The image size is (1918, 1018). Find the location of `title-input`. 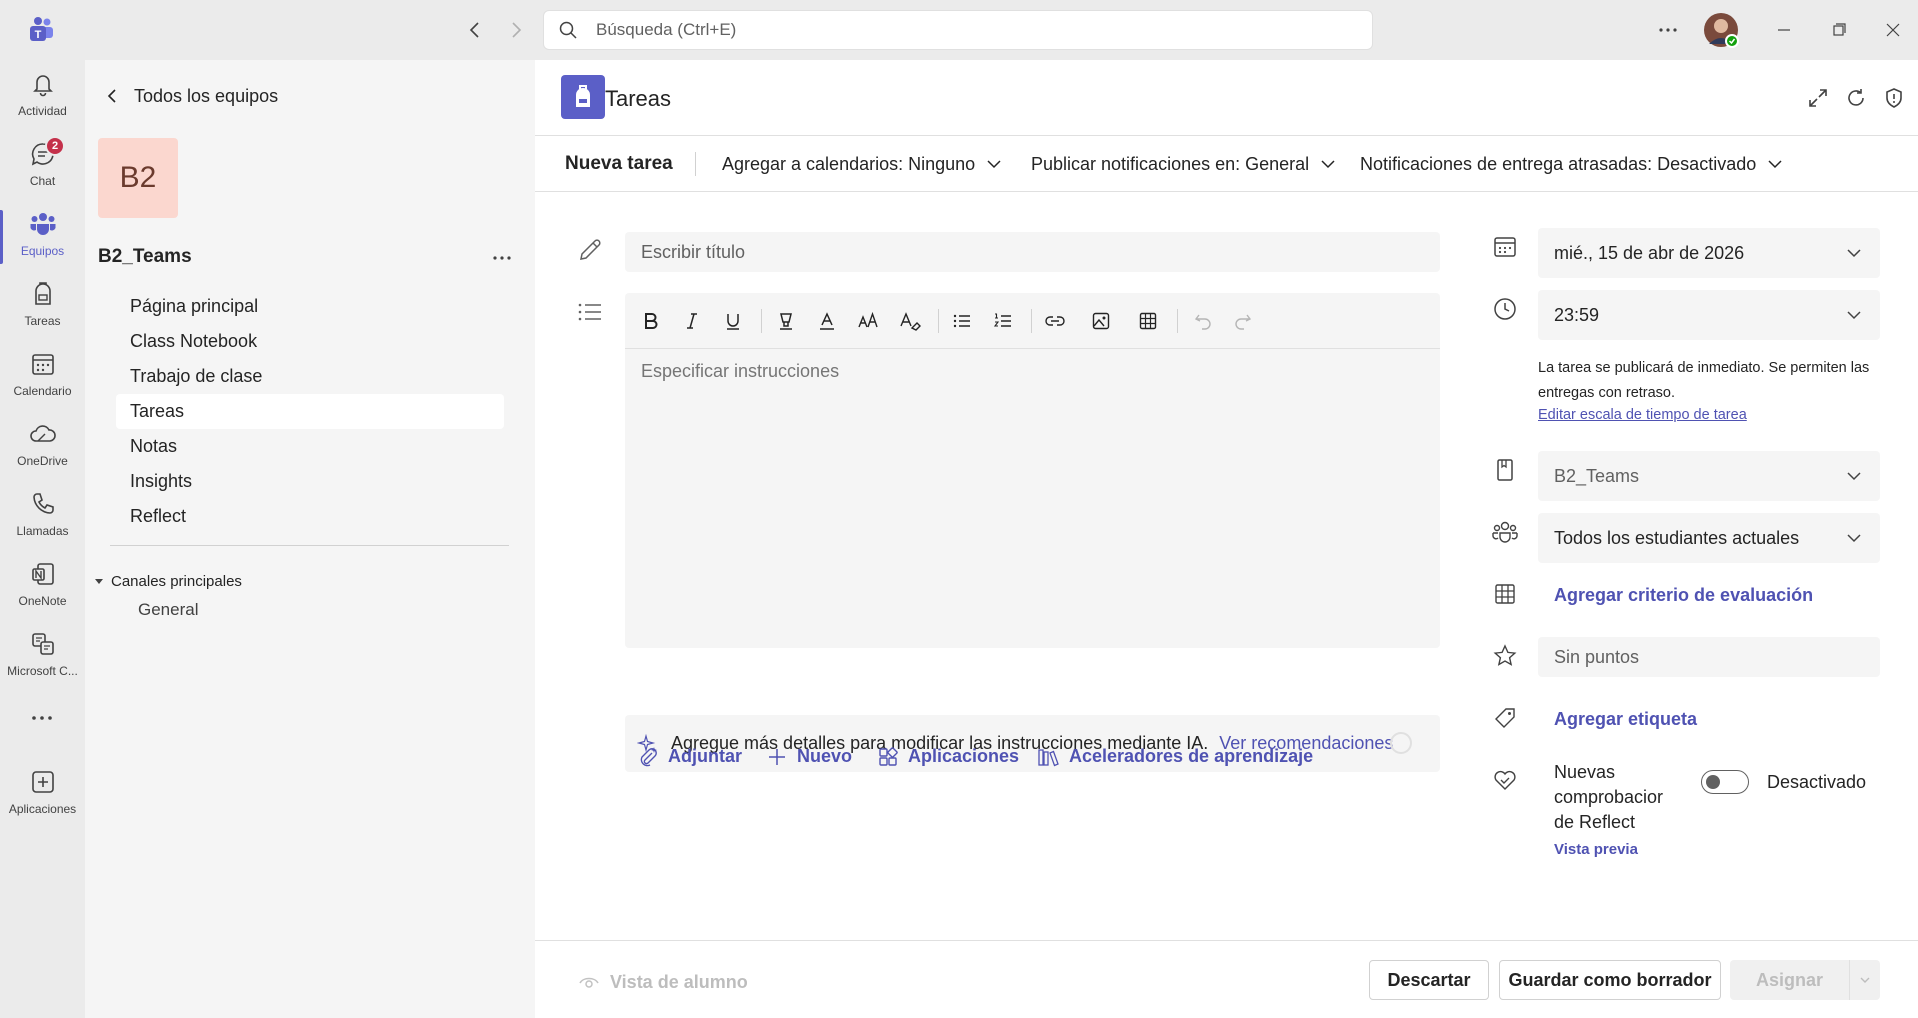

title-input is located at coordinates (1032, 252).